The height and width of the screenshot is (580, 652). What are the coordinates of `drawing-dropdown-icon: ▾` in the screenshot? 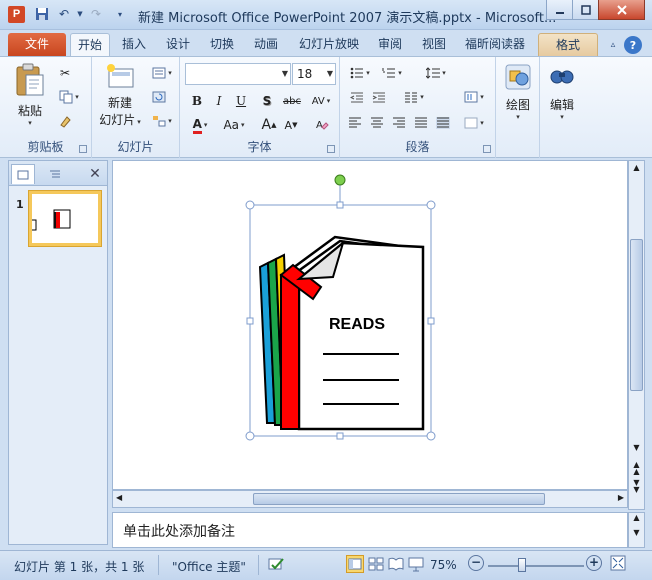 It's located at (518, 117).